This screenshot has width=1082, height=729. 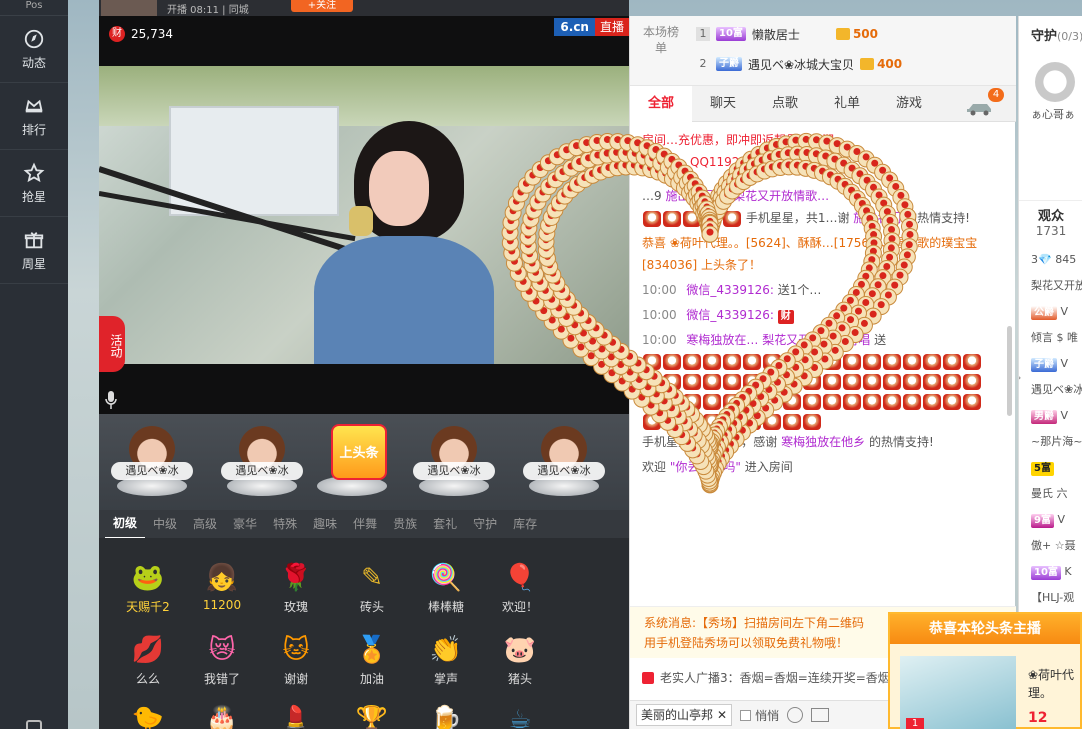 What do you see at coordinates (112, 344) in the screenshot?
I see `activity-tab: 活动` at bounding box center [112, 344].